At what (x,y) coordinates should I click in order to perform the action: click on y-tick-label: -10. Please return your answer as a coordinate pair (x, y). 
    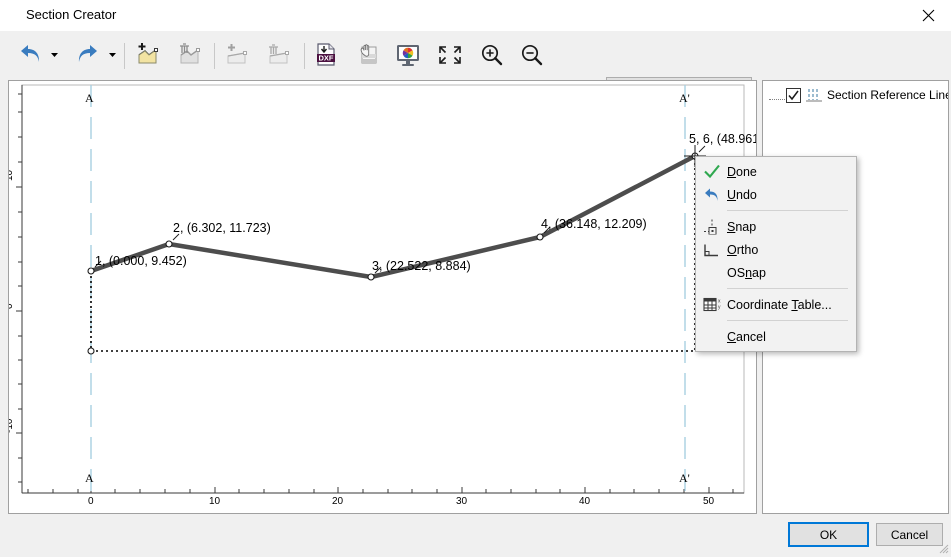
    Looking at the image, I should click on (11, 425).